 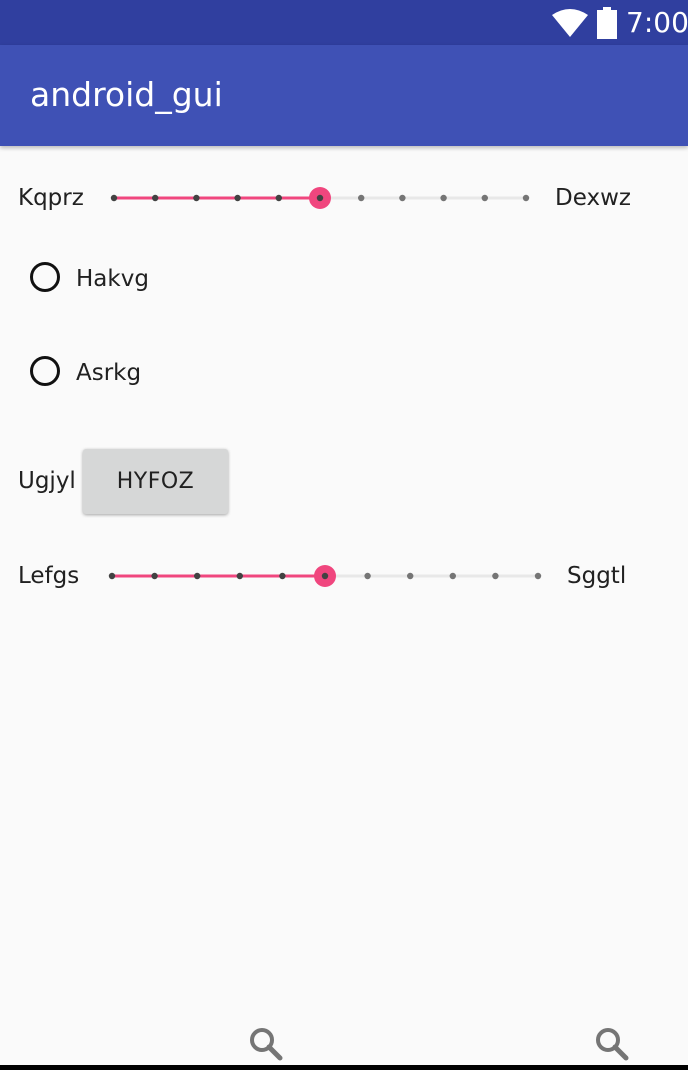 What do you see at coordinates (344, 95) in the screenshot?
I see `app-bar: android_gui` at bounding box center [344, 95].